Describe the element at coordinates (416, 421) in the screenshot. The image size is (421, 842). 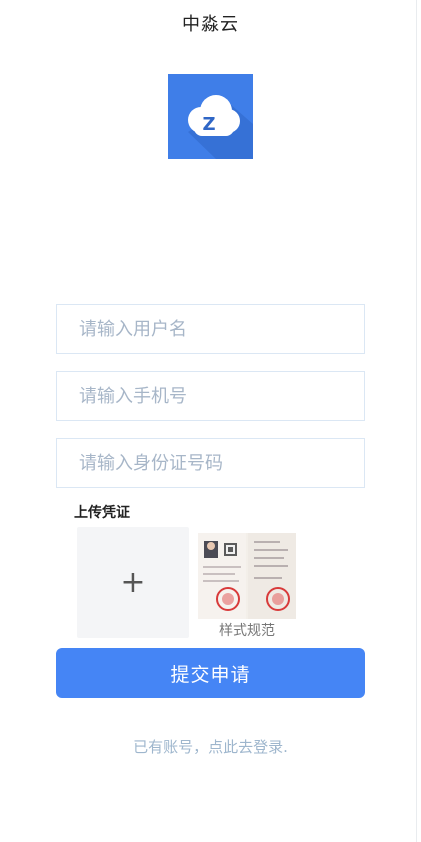
I see `edge-divider` at that location.